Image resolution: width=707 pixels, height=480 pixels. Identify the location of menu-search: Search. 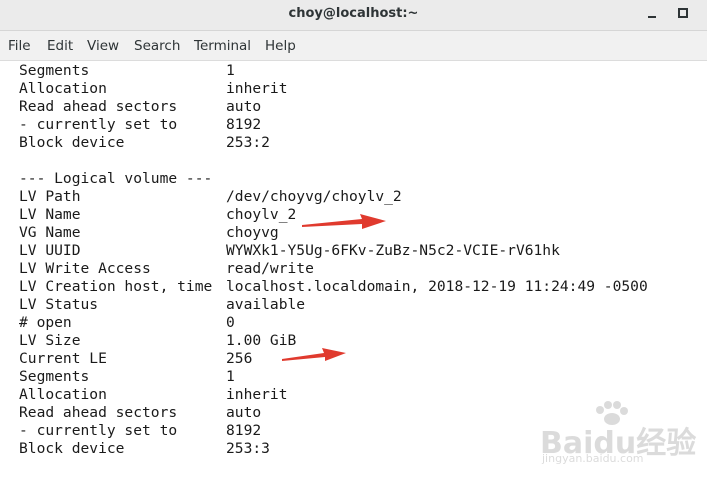
(157, 46).